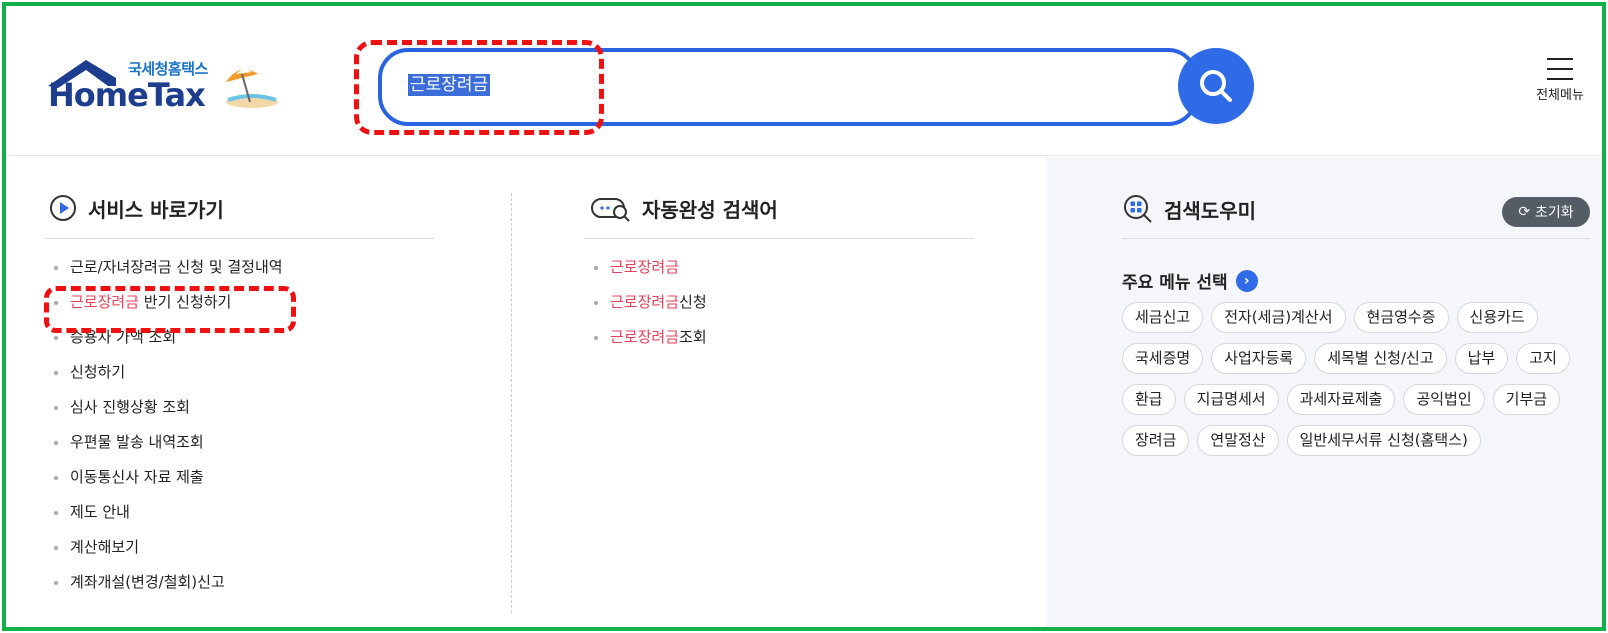 The height and width of the screenshot is (633, 1608). What do you see at coordinates (166, 372) in the screenshot?
I see `service-shortcut-item: 신청하기` at bounding box center [166, 372].